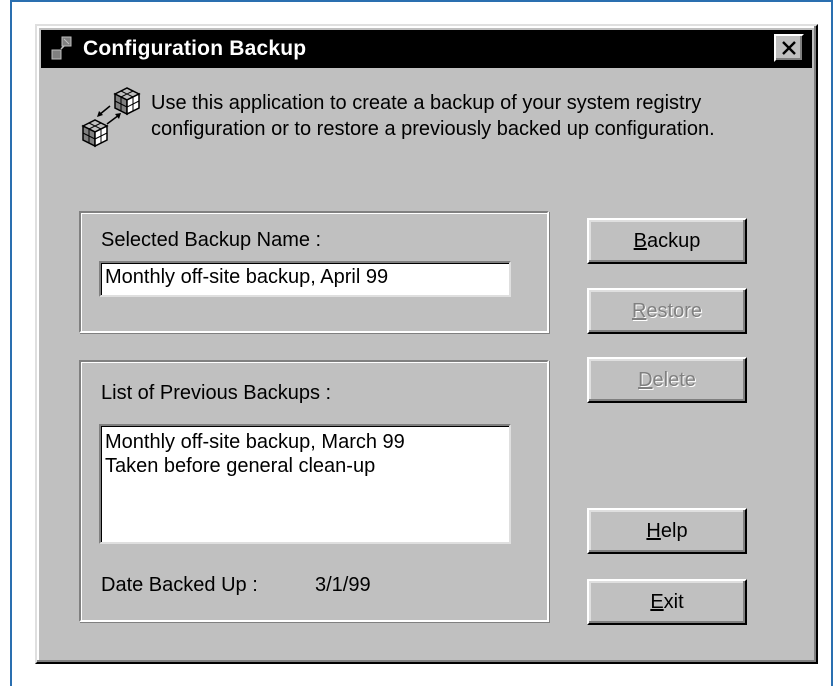 This screenshot has height=686, width=837. Describe the element at coordinates (674, 310) in the screenshot. I see `restore-button-label: estore` at that location.